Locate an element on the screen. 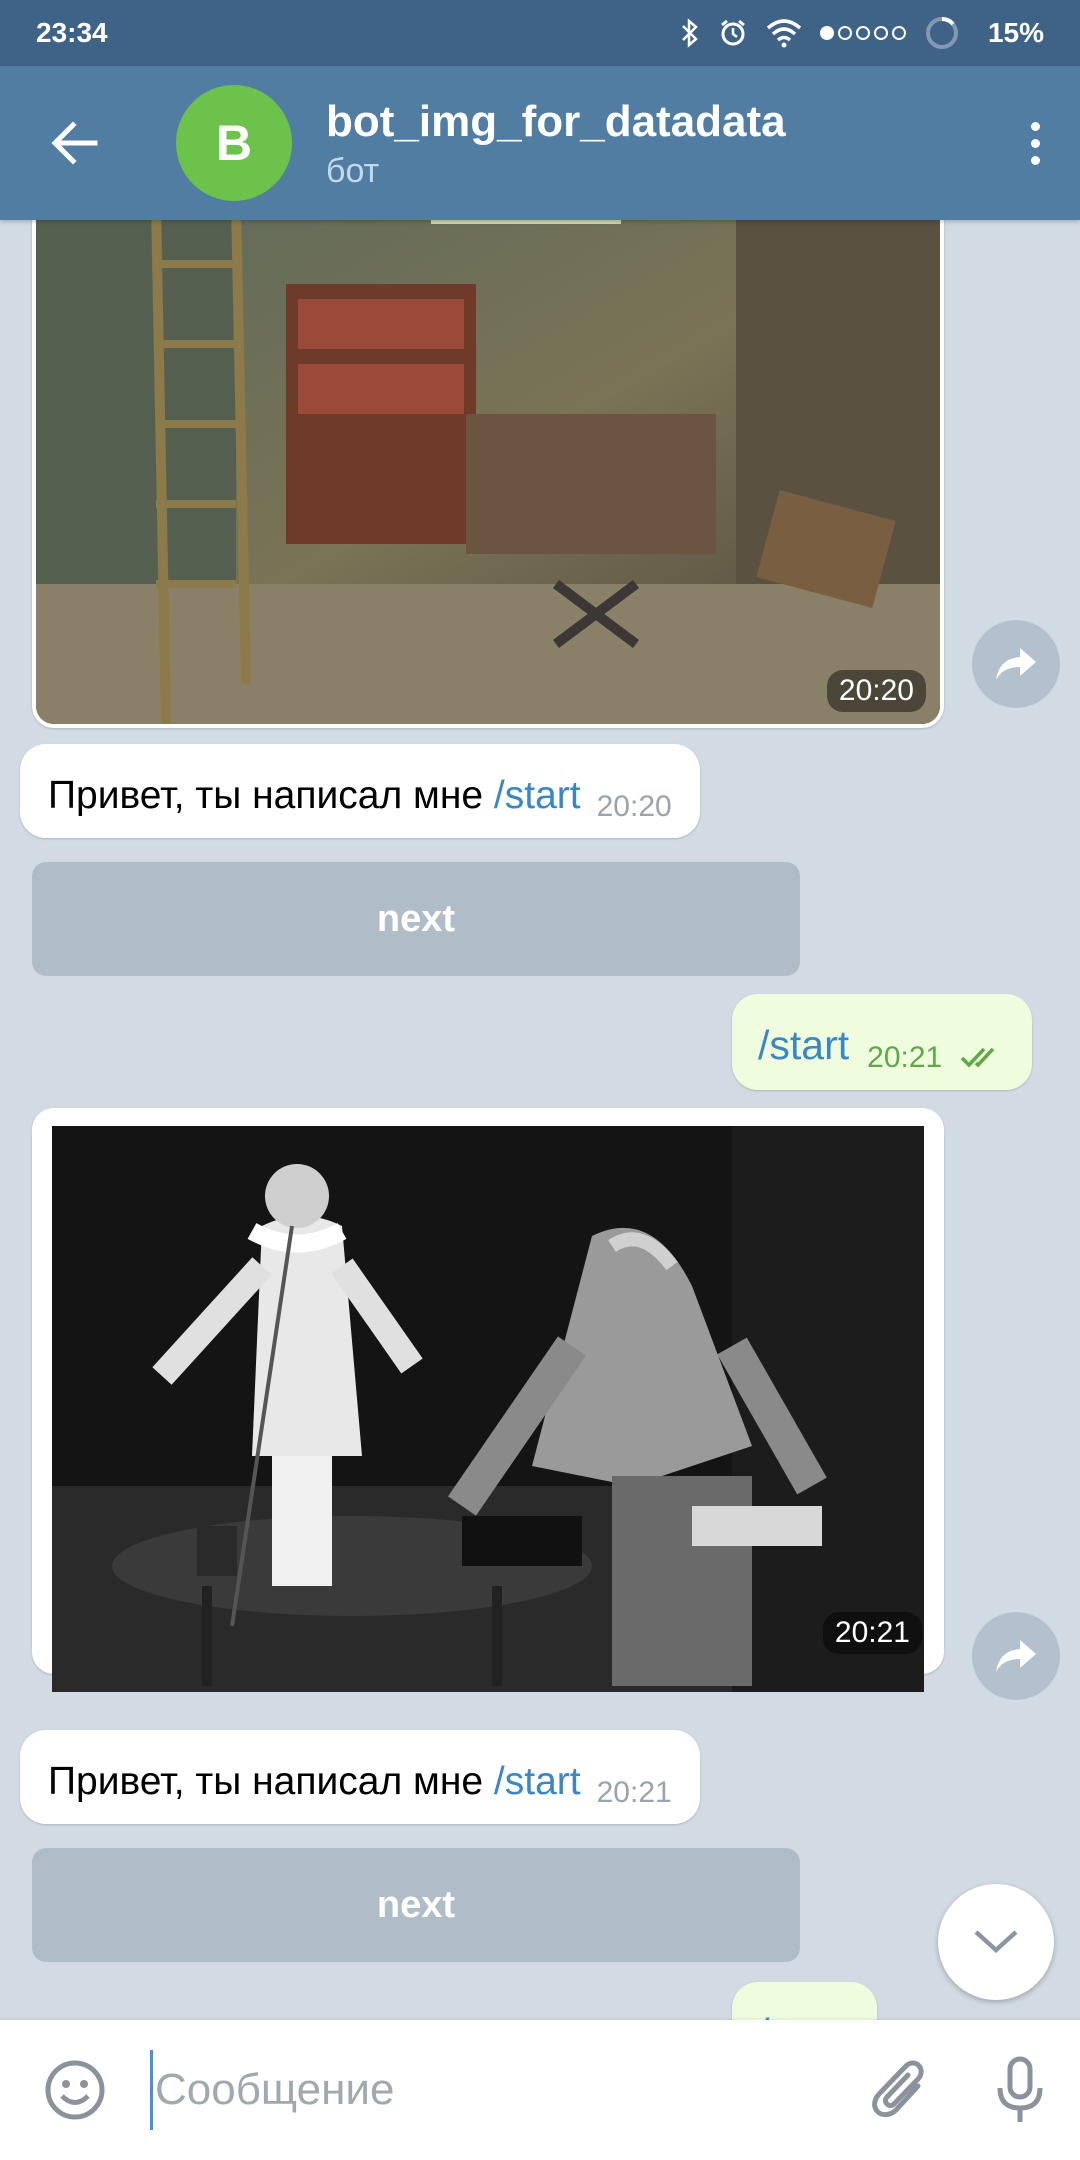 Image resolution: width=1080 pixels, height=2160 pixels. microphone-icon is located at coordinates (1020, 2089).